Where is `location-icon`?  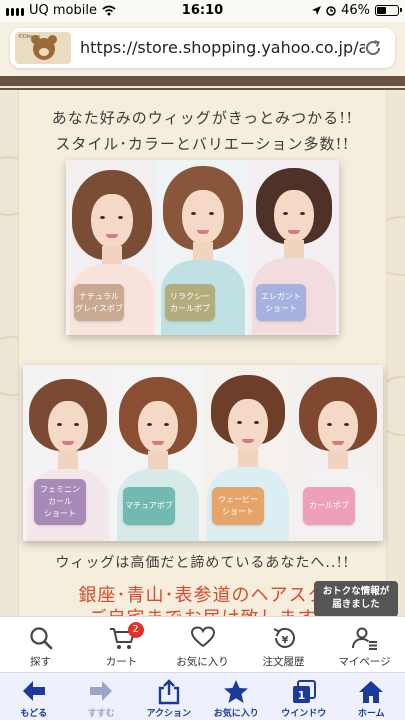
location-icon is located at coordinates (317, 10).